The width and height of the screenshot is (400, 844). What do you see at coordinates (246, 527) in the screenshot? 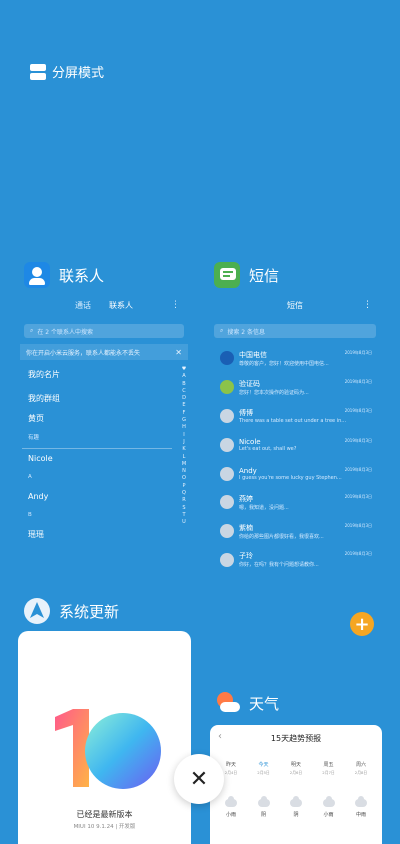
I see `message-sender: 紫楠` at bounding box center [246, 527].